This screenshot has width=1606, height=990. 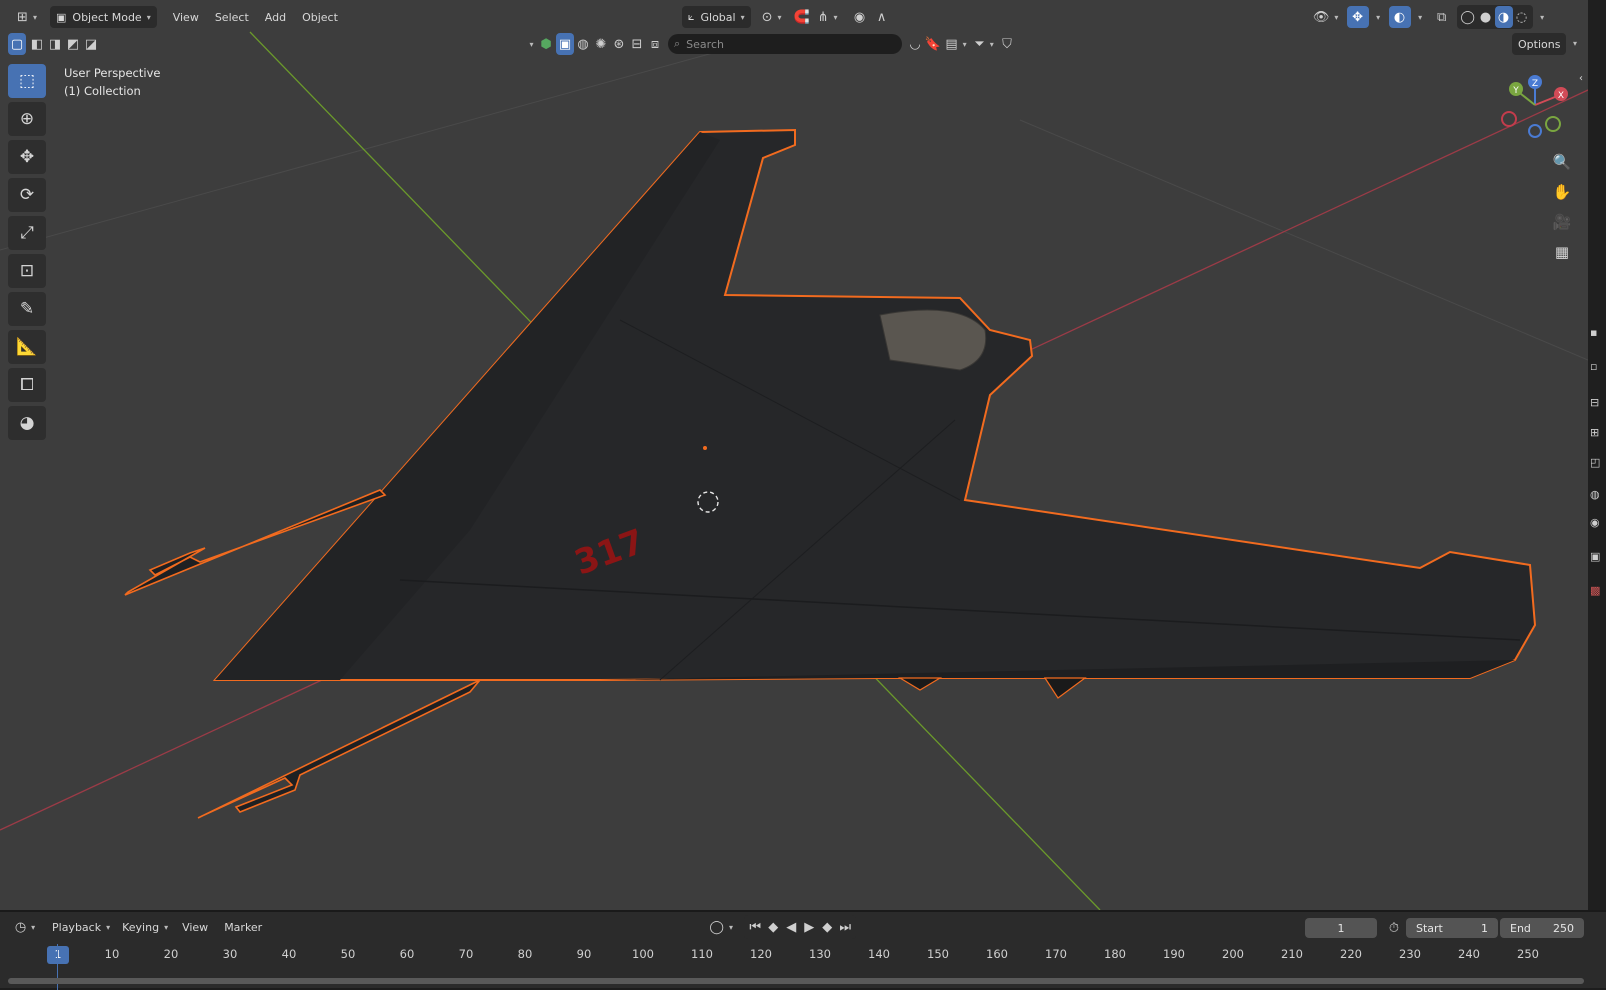 What do you see at coordinates (275, 17) in the screenshot?
I see `menu-add: Add` at bounding box center [275, 17].